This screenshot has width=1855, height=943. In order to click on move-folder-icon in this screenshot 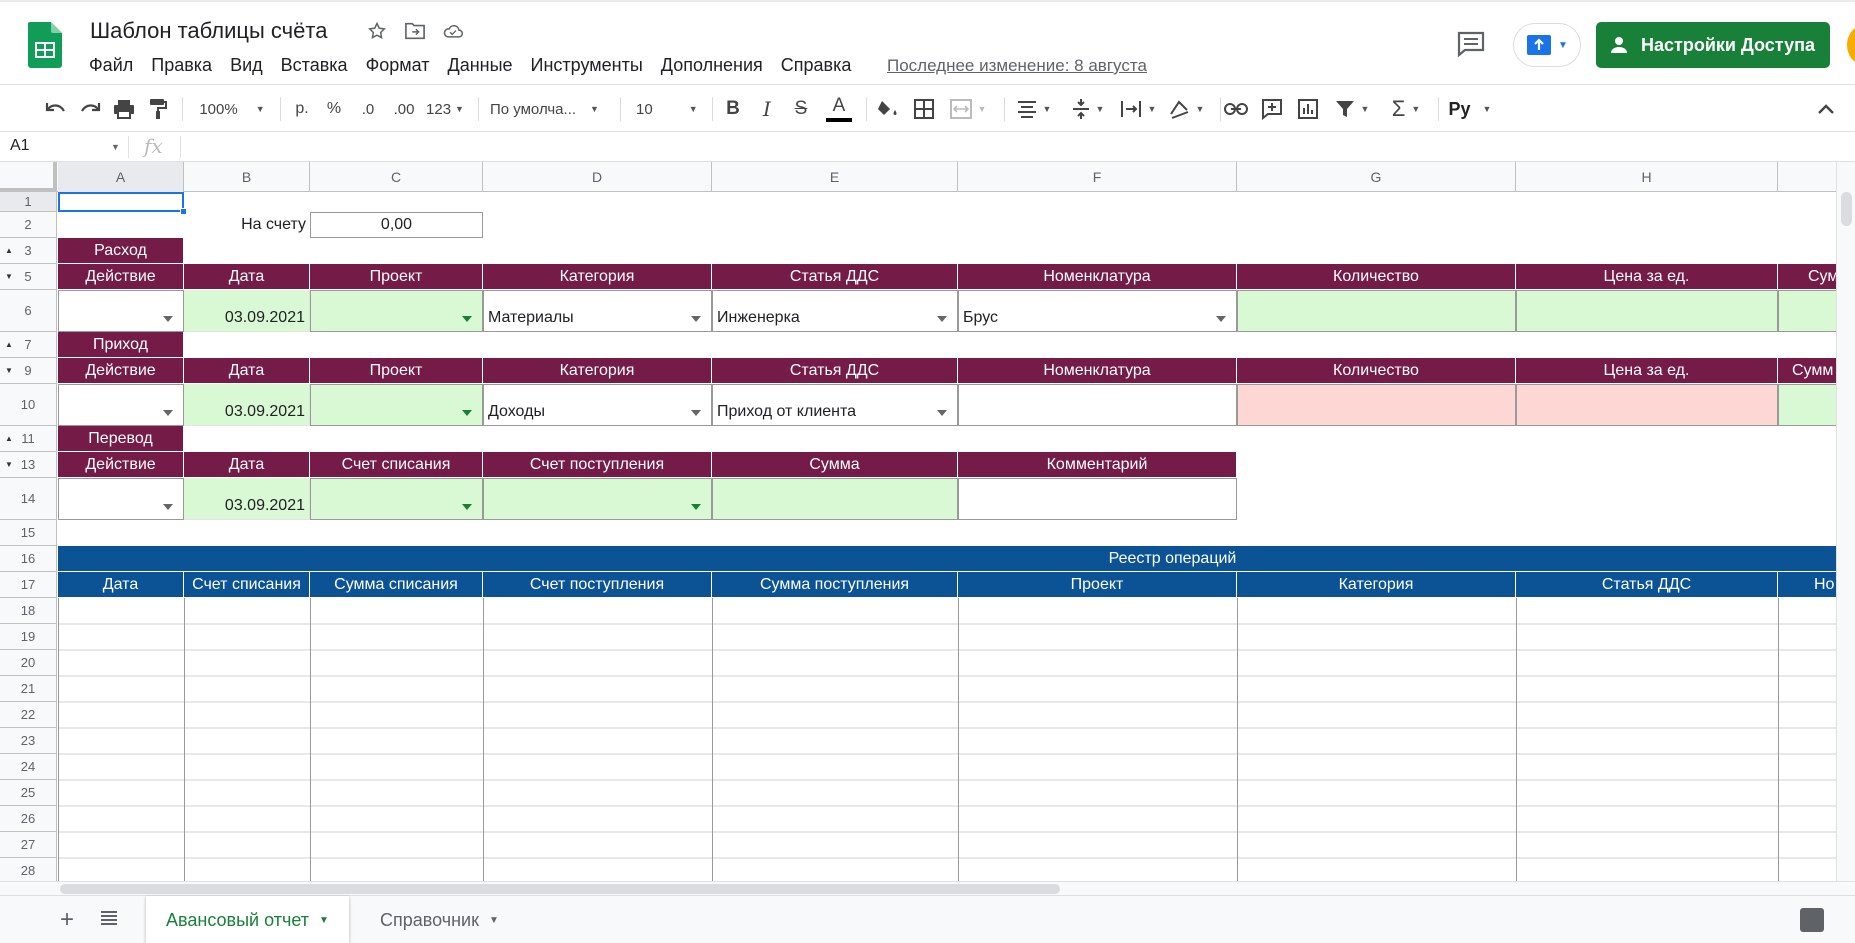, I will do `click(415, 31)`.